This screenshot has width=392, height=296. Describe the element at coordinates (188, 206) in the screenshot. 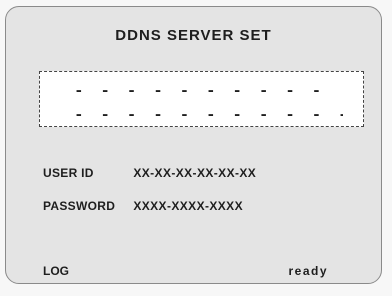

I see `password-field: XXXX-XXXX-XXXX` at that location.